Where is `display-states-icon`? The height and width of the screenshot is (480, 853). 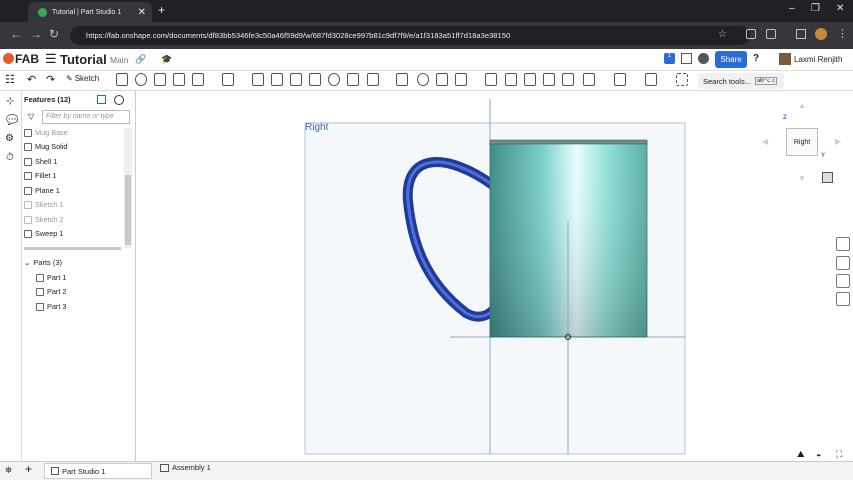
display-states-icon is located at coordinates (843, 263).